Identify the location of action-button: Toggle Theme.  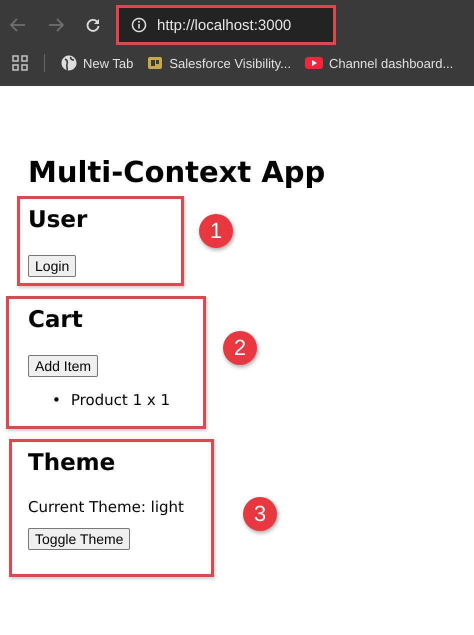
(79, 539).